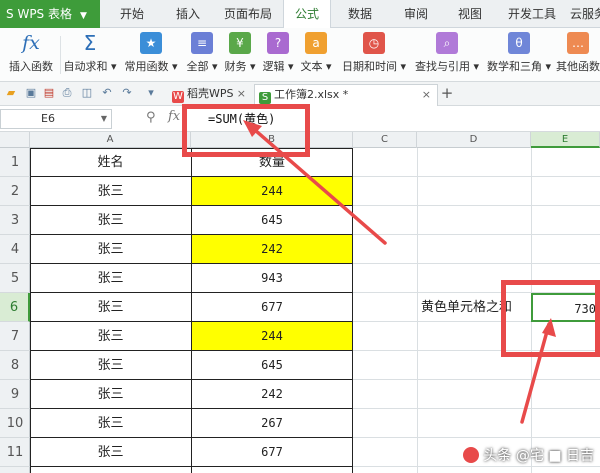 This screenshot has height=473, width=600. What do you see at coordinates (15, 191) in the screenshot?
I see `row-header: 2` at bounding box center [15, 191].